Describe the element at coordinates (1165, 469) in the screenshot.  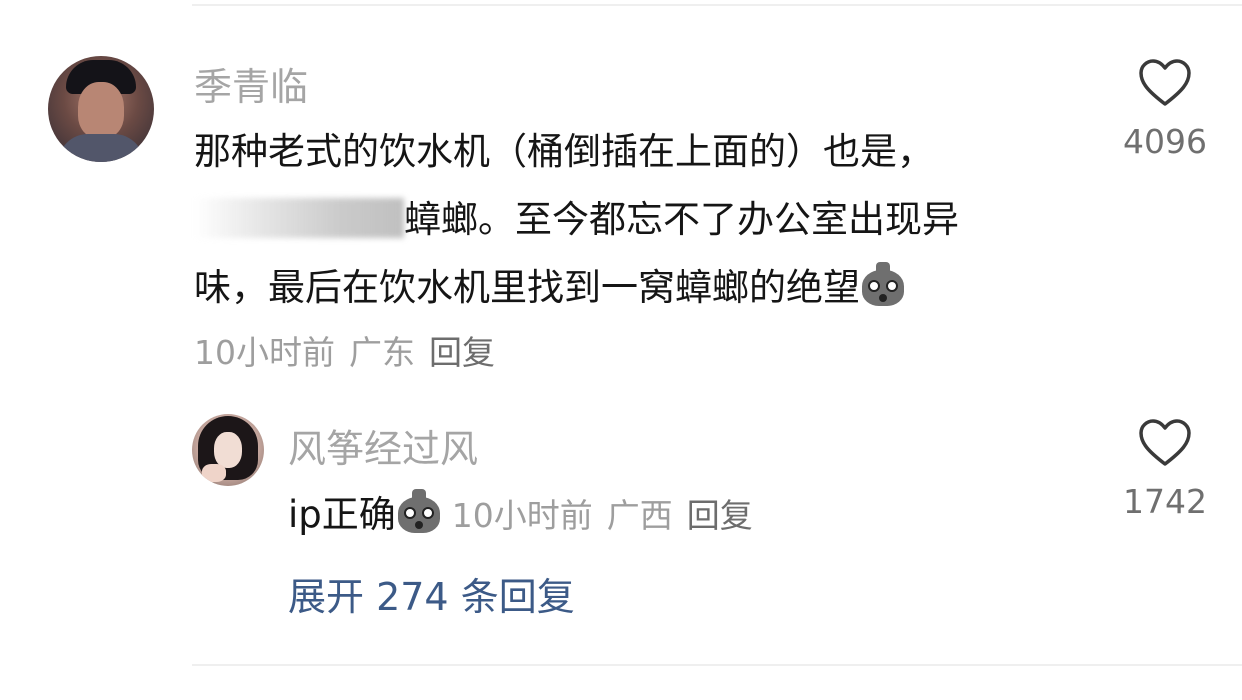
I see `reply-like-button: 1742` at that location.